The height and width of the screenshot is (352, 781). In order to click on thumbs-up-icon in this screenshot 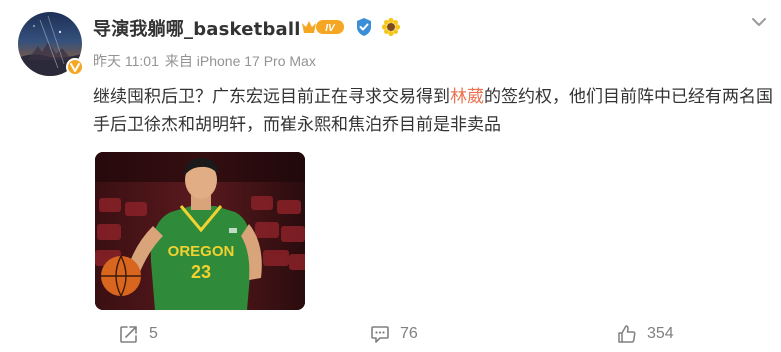, I will do `click(627, 334)`.